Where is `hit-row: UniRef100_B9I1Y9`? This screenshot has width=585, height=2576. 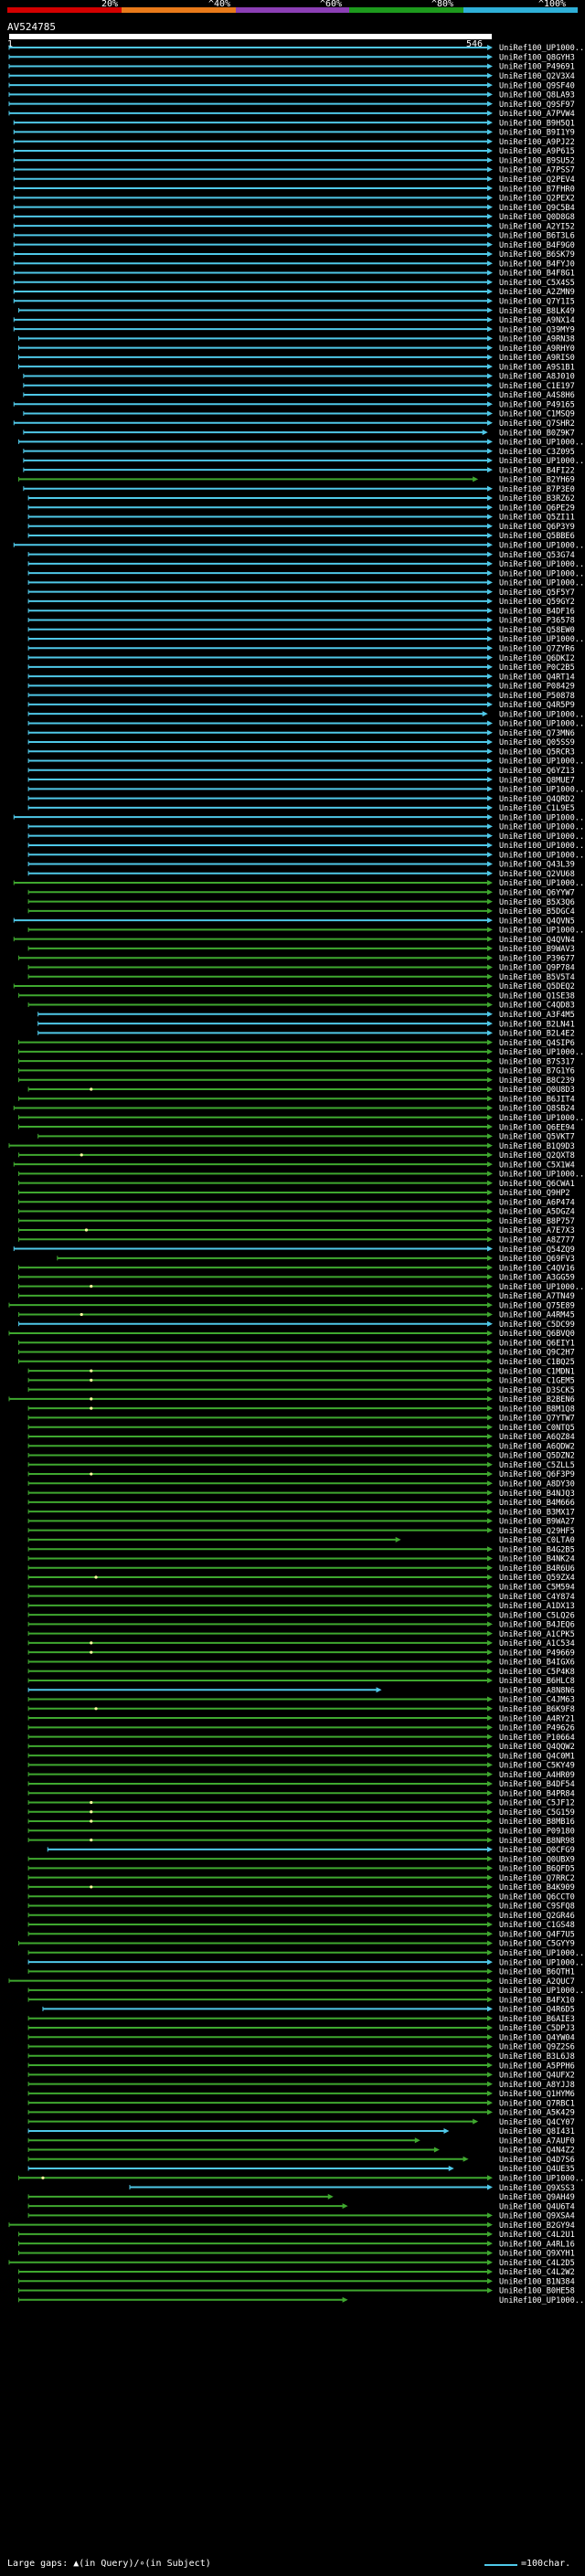 hit-row: UniRef100_B9I1Y9 is located at coordinates (294, 133).